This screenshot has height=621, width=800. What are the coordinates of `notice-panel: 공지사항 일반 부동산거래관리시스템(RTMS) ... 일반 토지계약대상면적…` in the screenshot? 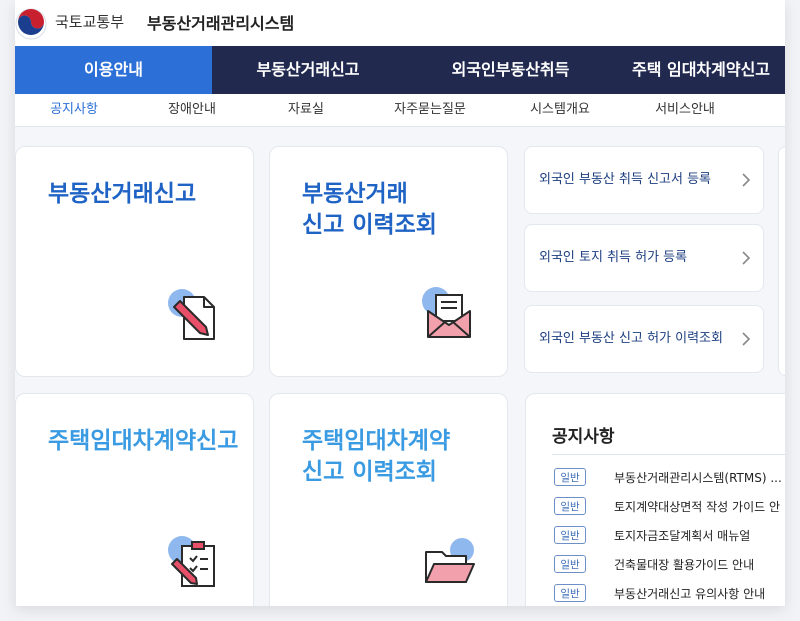 It's located at (655, 499).